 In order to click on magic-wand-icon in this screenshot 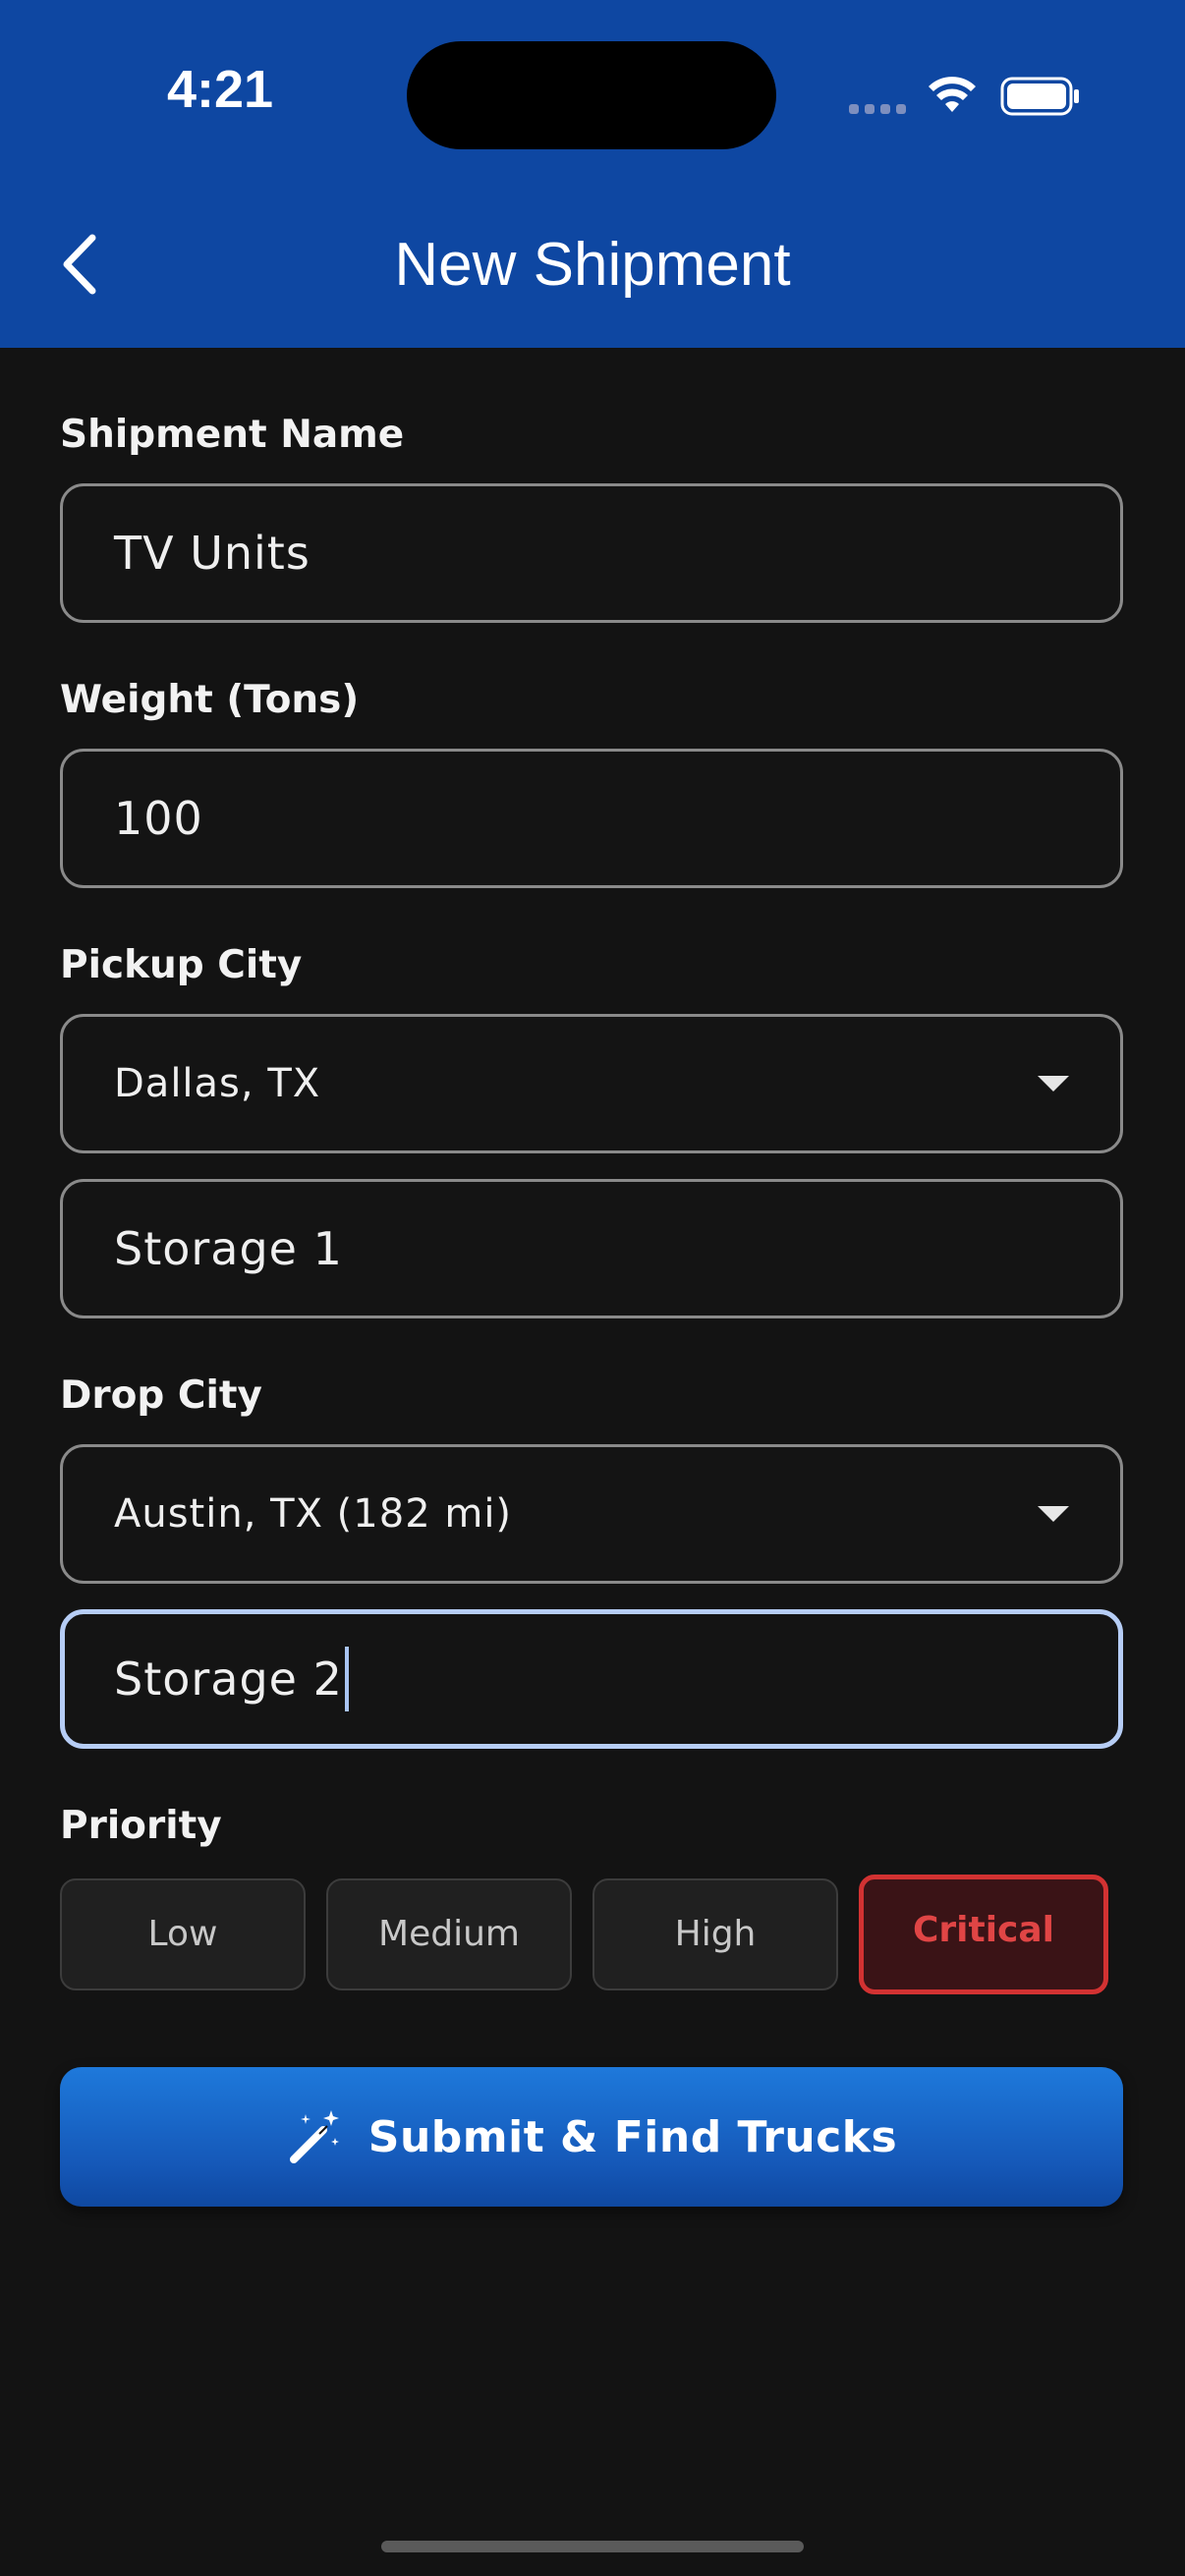, I will do `click(314, 2136)`.